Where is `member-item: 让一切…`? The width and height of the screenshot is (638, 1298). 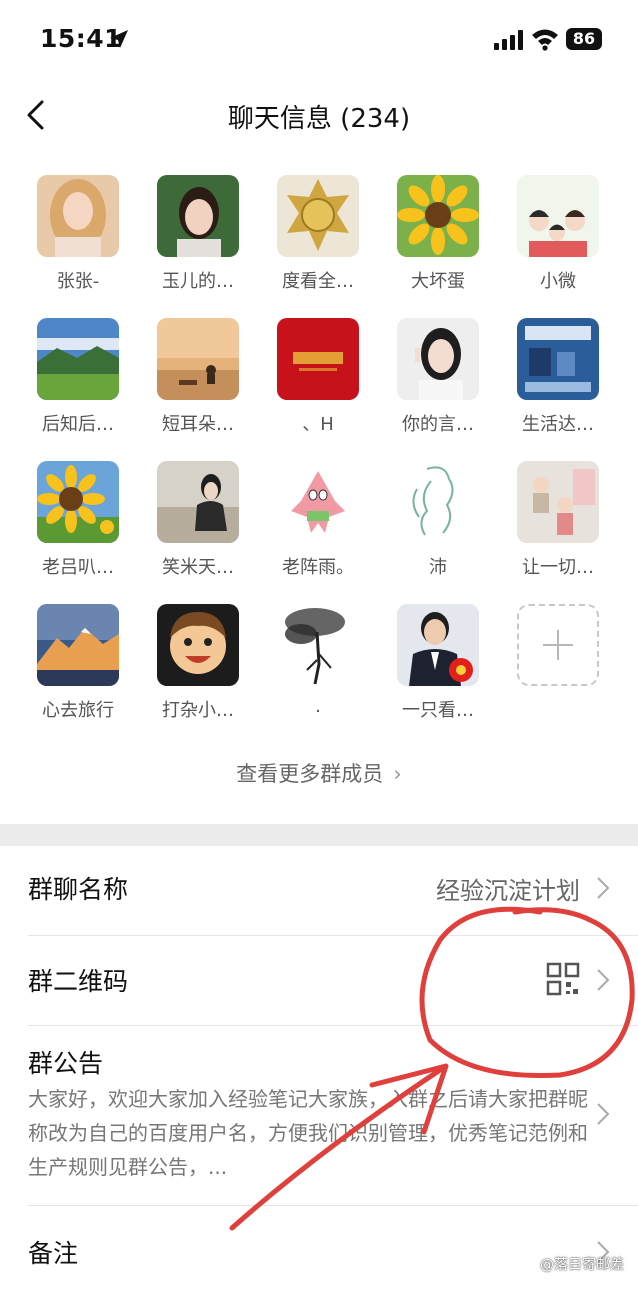
member-item: 让一切… is located at coordinates (558, 526).